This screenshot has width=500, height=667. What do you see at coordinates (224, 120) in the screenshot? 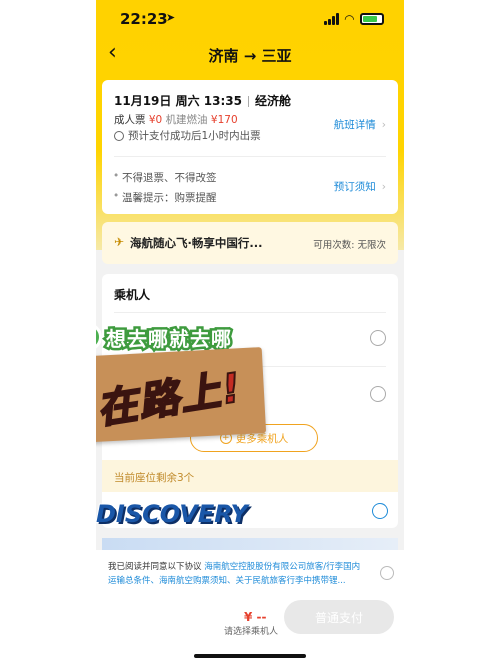
I see `tax-price: ¥170` at bounding box center [224, 120].